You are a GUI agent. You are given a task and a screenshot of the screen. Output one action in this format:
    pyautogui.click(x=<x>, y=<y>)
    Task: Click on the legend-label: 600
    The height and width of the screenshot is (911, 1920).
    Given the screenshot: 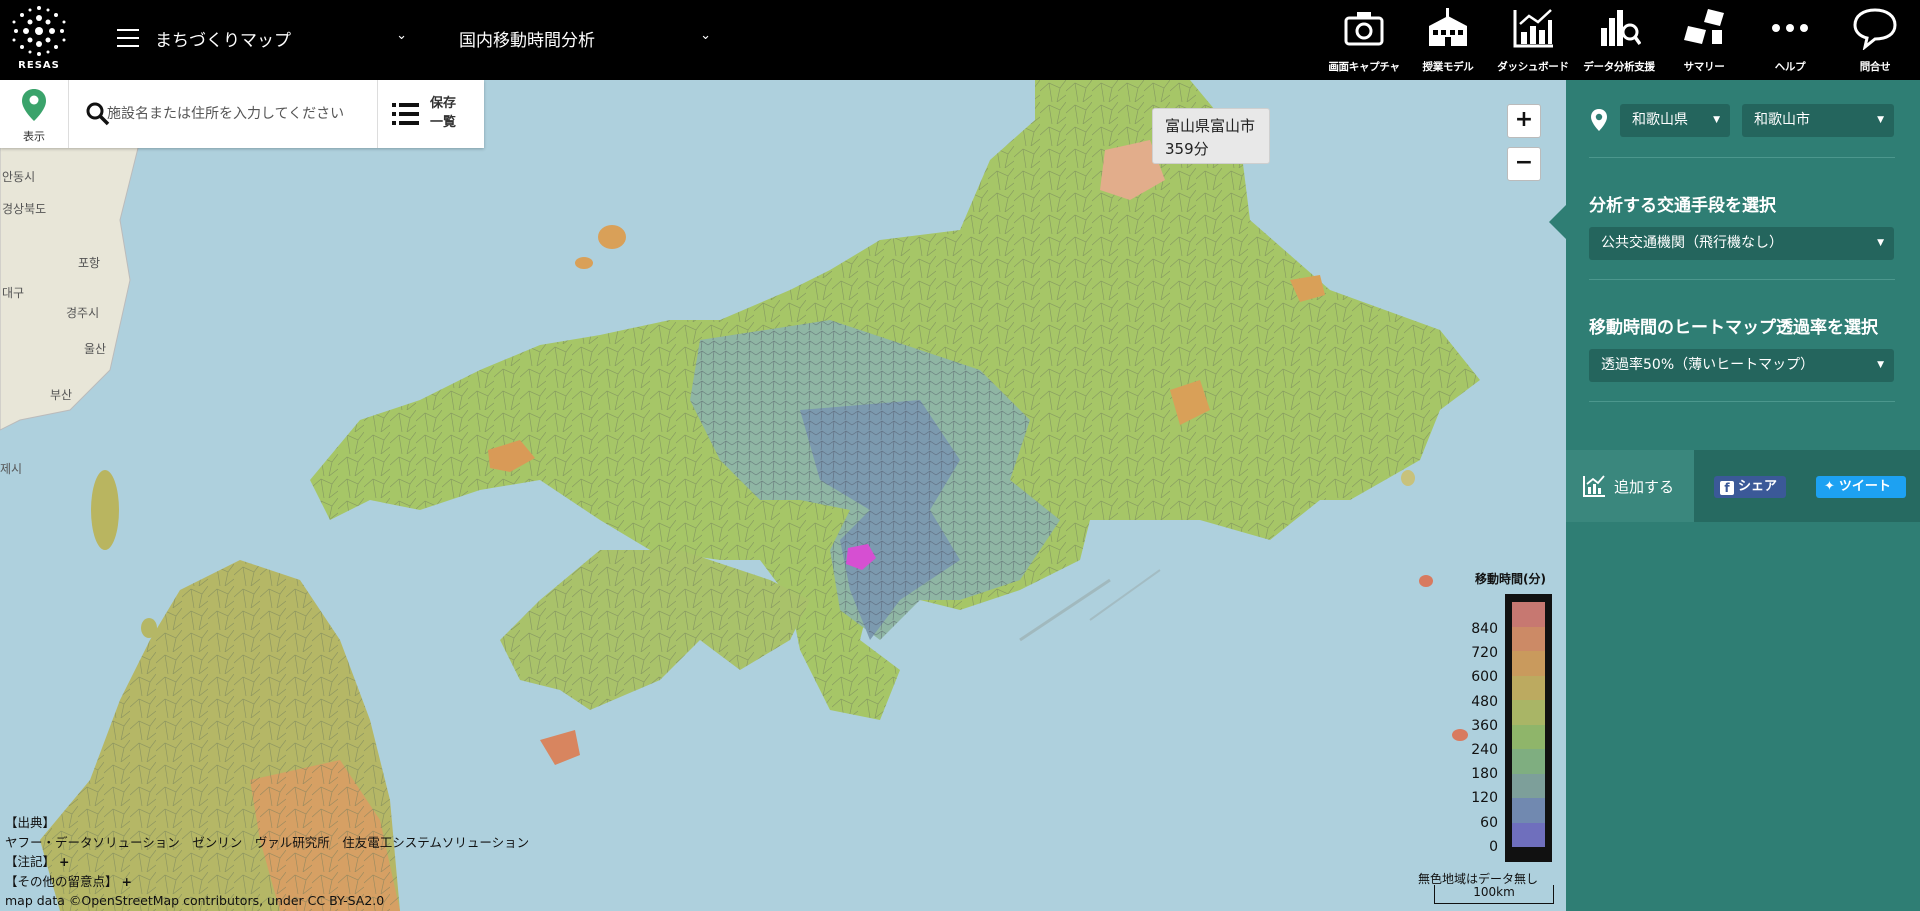 What is the action you would take?
    pyautogui.click(x=1484, y=677)
    